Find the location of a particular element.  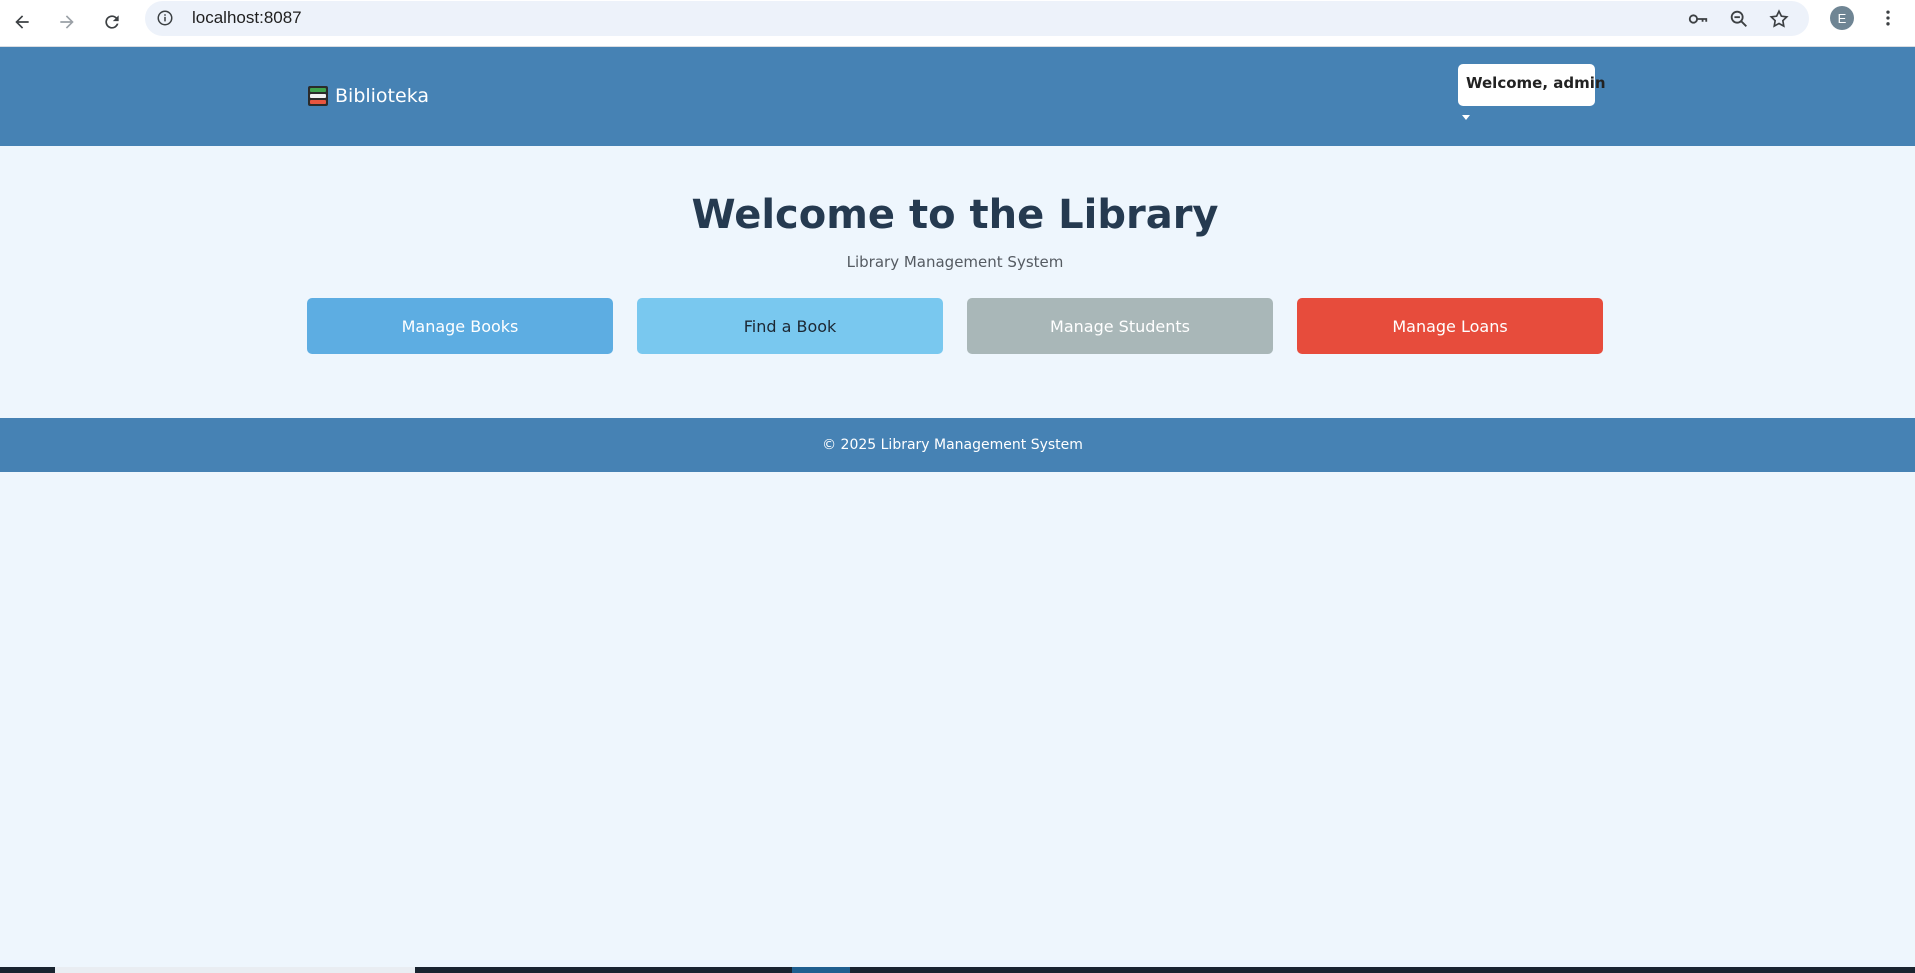

user-menu-label: Welcome, admin is located at coordinates (1536, 83).